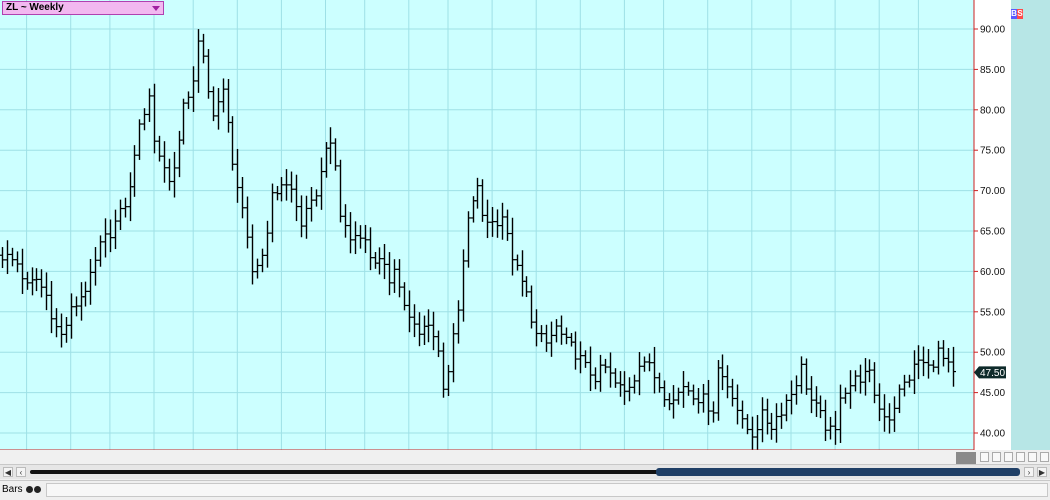 The width and height of the screenshot is (1050, 500). I want to click on scroll-left-icon: ‹, so click(21, 472).